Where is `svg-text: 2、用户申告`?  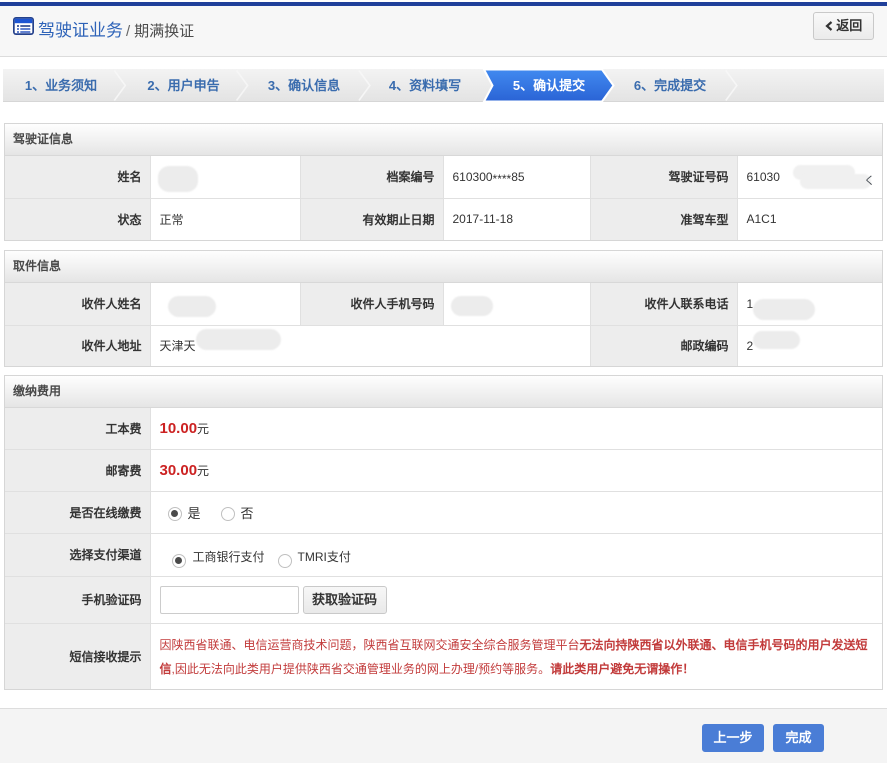 svg-text: 2、用户申告 is located at coordinates (183, 85).